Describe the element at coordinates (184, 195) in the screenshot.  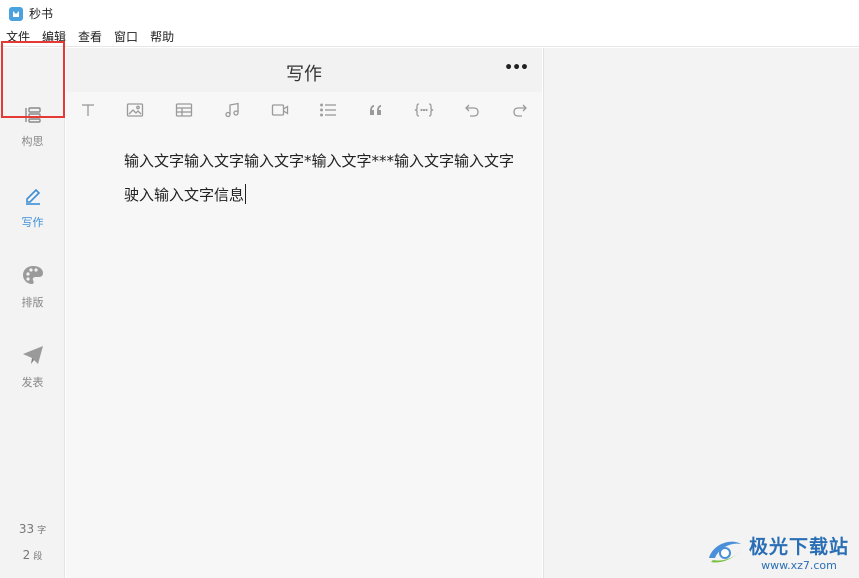
I see `paragraph-text: 驶入输入文字信息` at that location.